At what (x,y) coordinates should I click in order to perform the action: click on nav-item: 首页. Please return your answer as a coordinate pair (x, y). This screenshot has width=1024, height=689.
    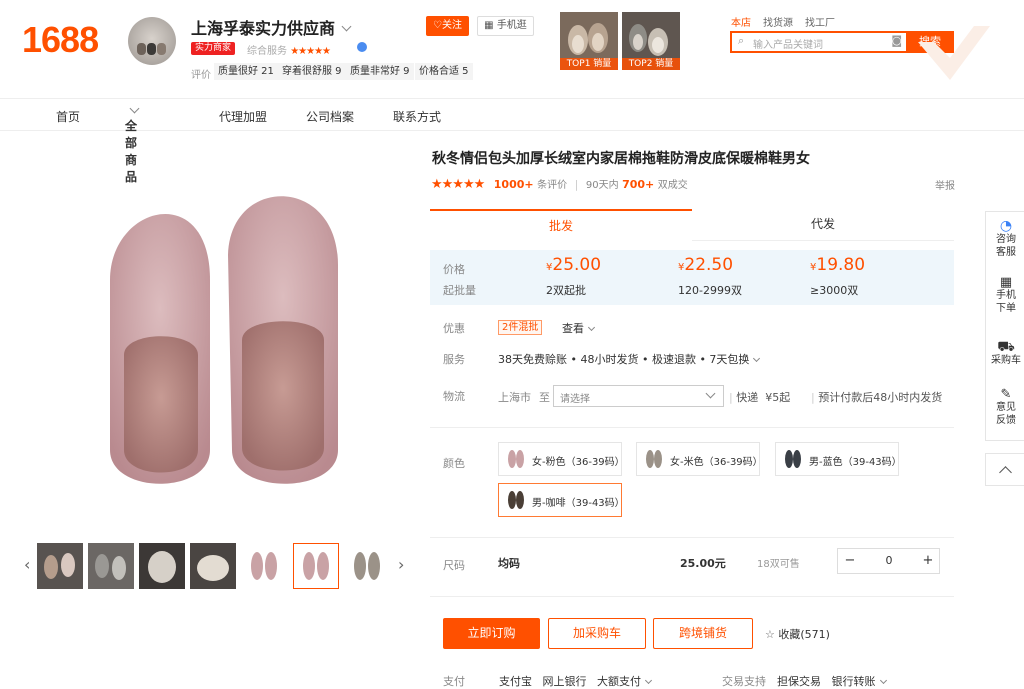
    Looking at the image, I should click on (68, 116).